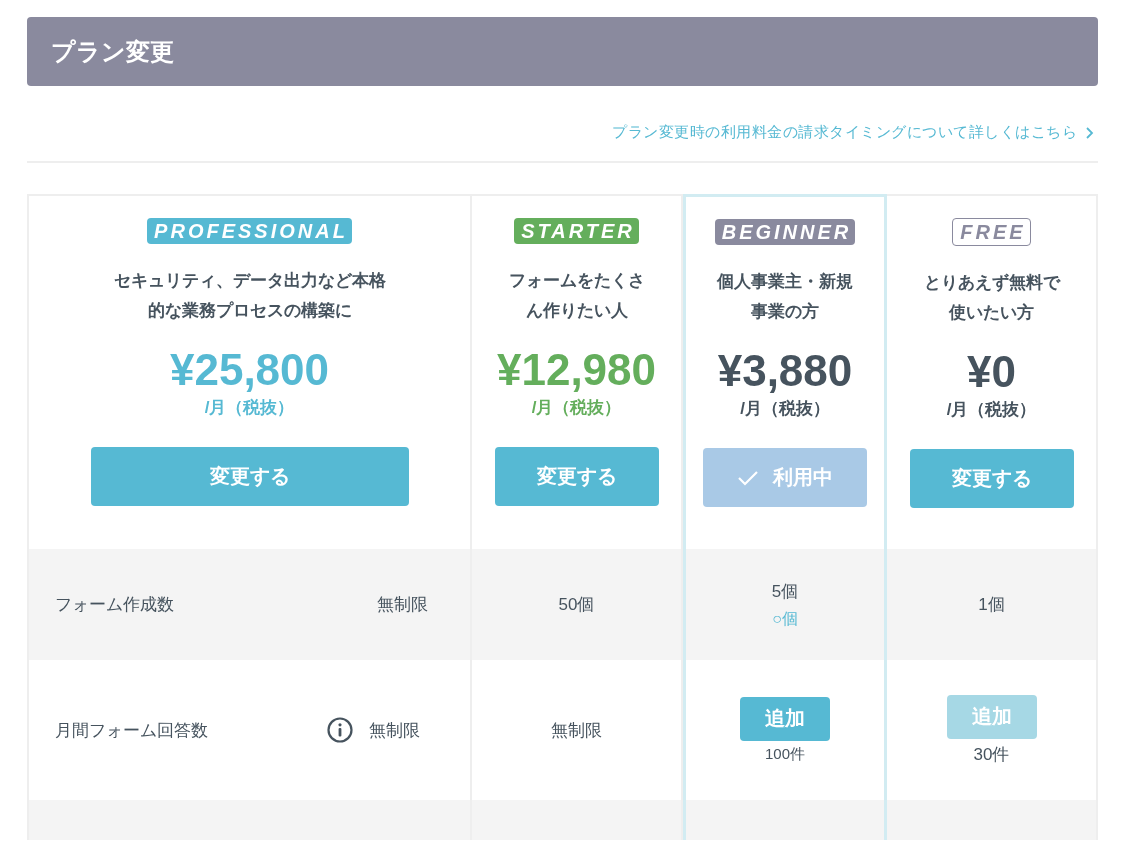 The image size is (1148, 842). I want to click on plan-badge: FREE, so click(991, 232).